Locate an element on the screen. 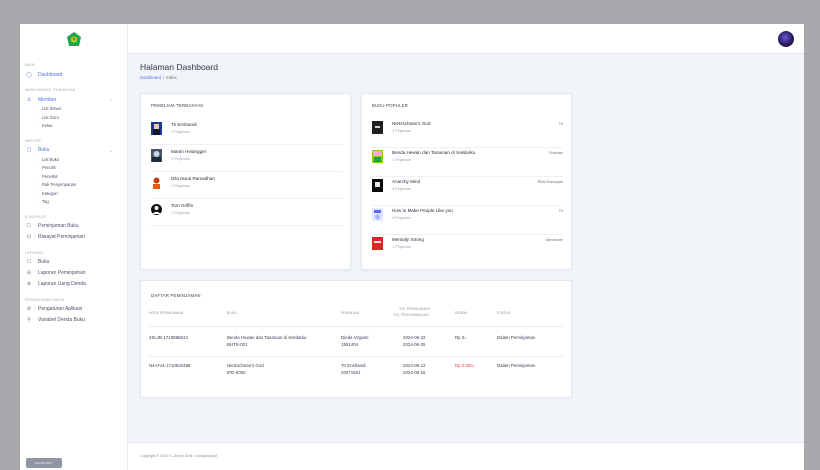 The image size is (820, 470). list-item: Martin Heidegger 1 Pinjaman is located at coordinates (246, 160).